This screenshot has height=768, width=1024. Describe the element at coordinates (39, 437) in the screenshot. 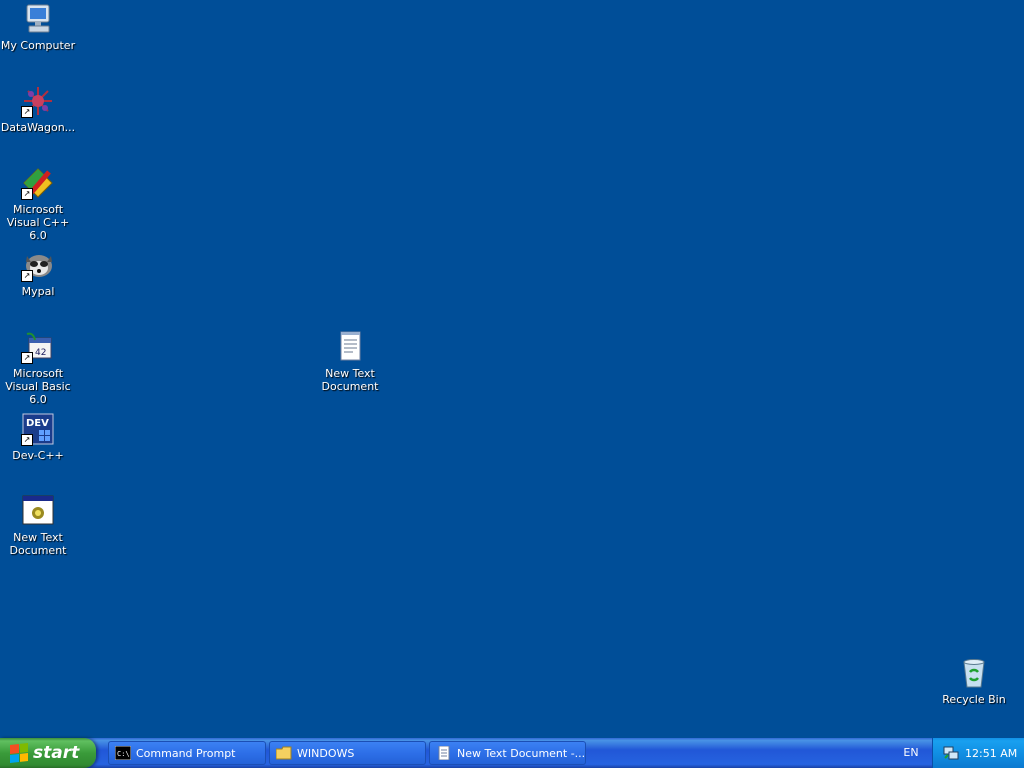

I see `desktop-icon-dev-cpp: DEV ↗ Dev-C++` at that location.